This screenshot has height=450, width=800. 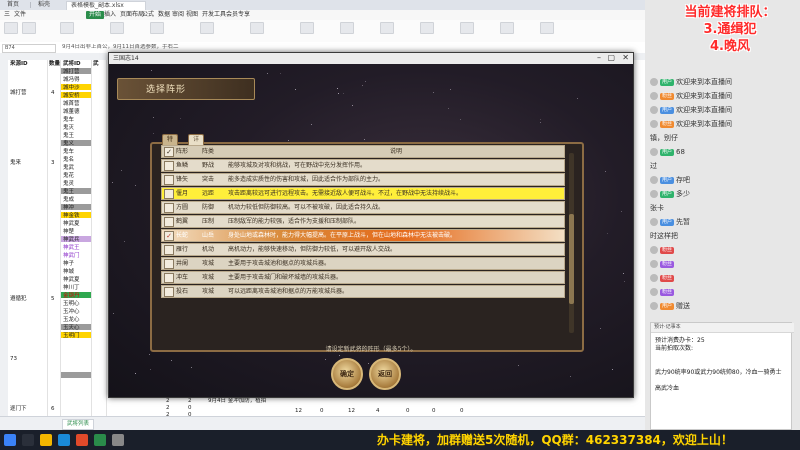 What do you see at coordinates (29, 28) in the screenshot?
I see `cut-icon` at bounding box center [29, 28].